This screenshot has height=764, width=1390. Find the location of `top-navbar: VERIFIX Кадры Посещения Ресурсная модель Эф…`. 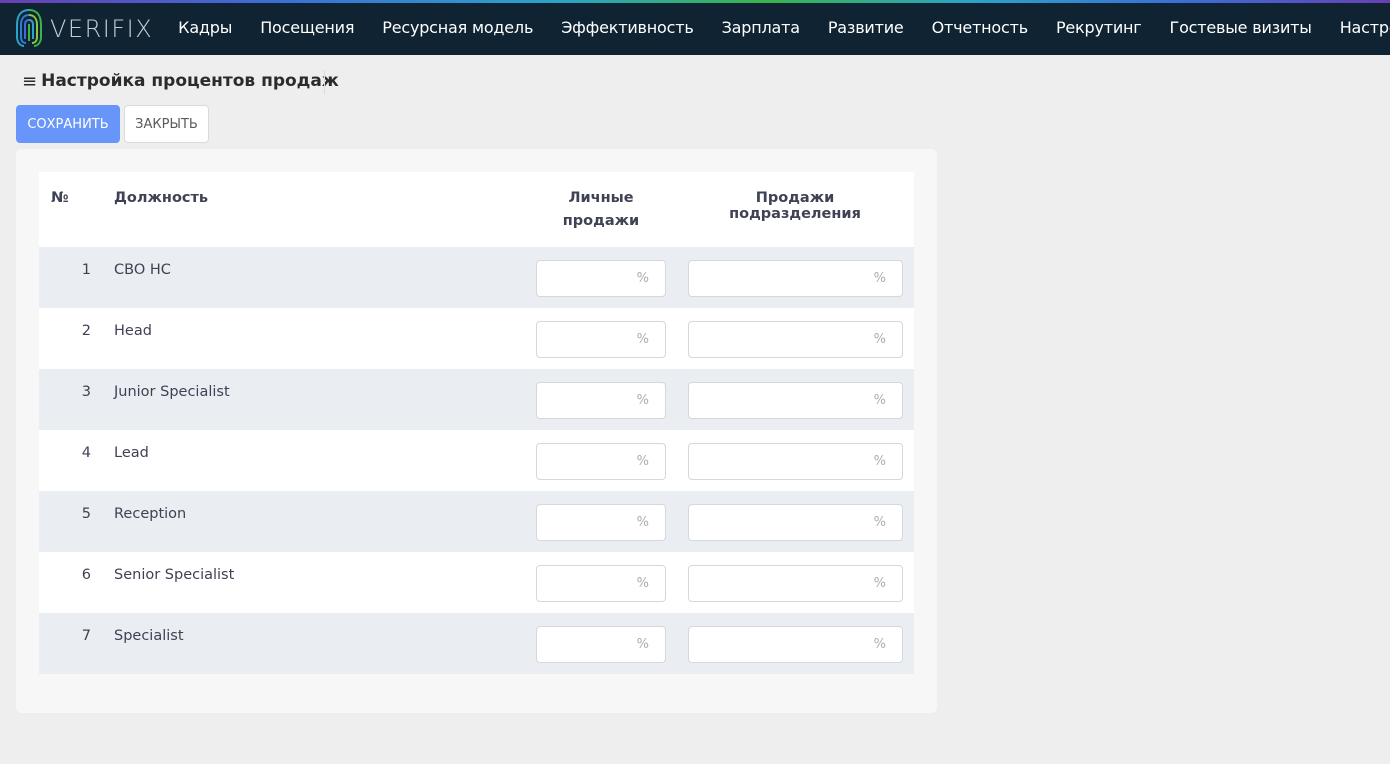

top-navbar: VERIFIX Кадры Посещения Ресурсная модель Эф… is located at coordinates (695, 27).